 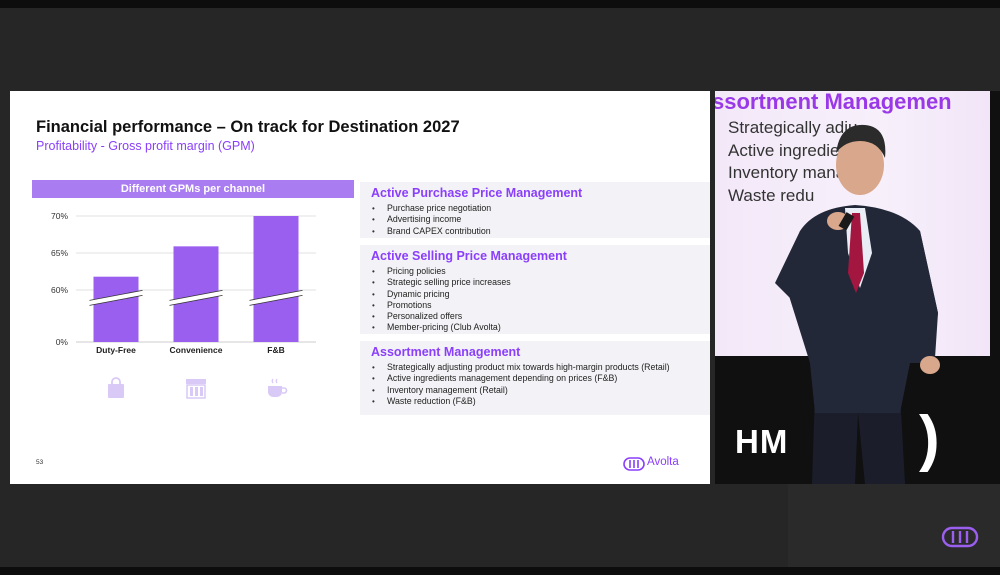 I want to click on brand-logo: Avolta, so click(x=658, y=464).